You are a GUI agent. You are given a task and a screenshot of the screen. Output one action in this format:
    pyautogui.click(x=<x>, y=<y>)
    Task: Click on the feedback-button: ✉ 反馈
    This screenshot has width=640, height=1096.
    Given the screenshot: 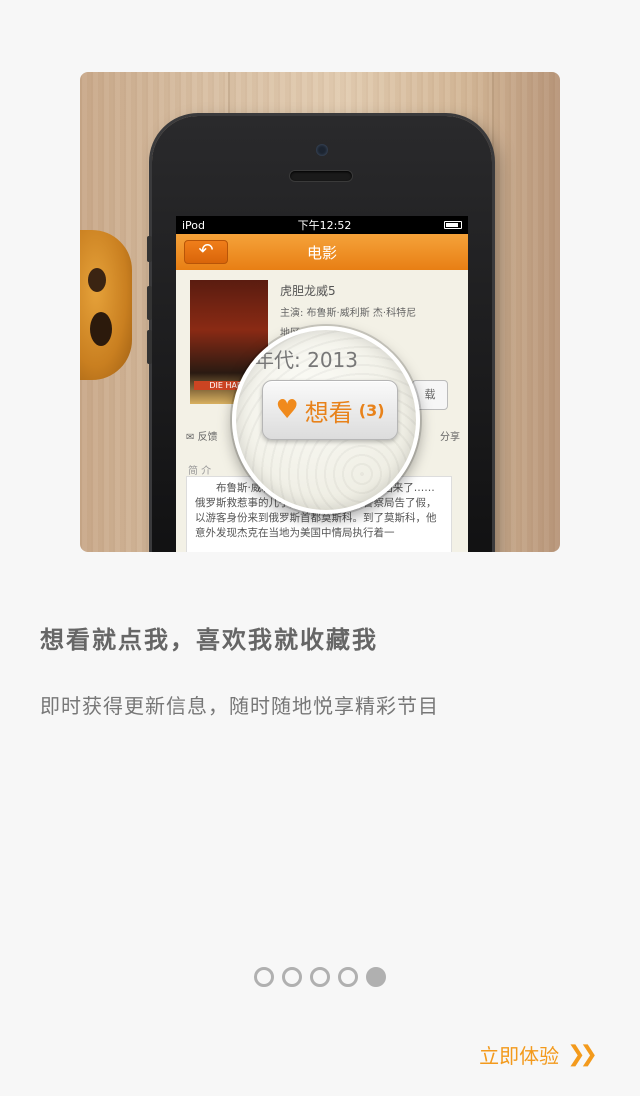 What is the action you would take?
    pyautogui.click(x=202, y=435)
    